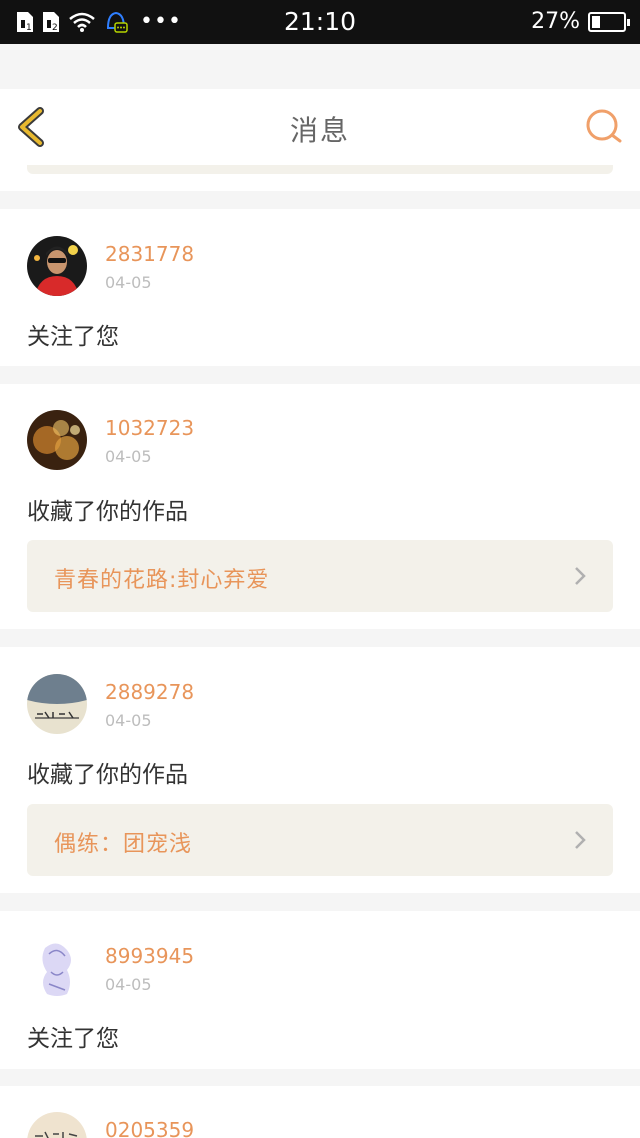 The image size is (640, 1138). Describe the element at coordinates (320, 169) in the screenshot. I see `previous-work-link` at that location.